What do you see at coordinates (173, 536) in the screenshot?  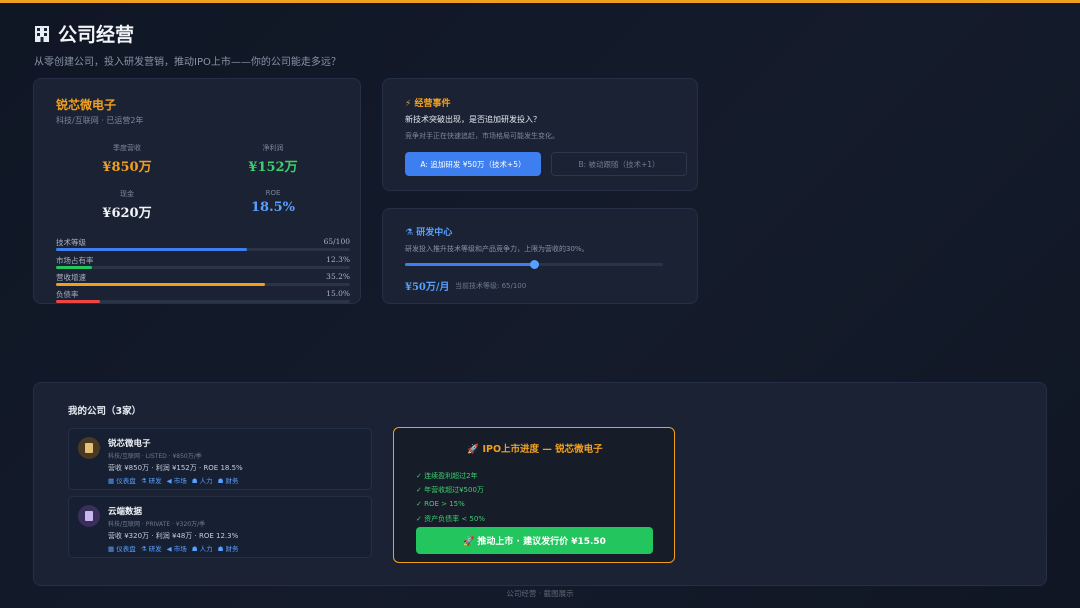 I see `company-item-finance: 营收 ¥320万 · 利润 ¥48万 · ROE 12.3%` at bounding box center [173, 536].